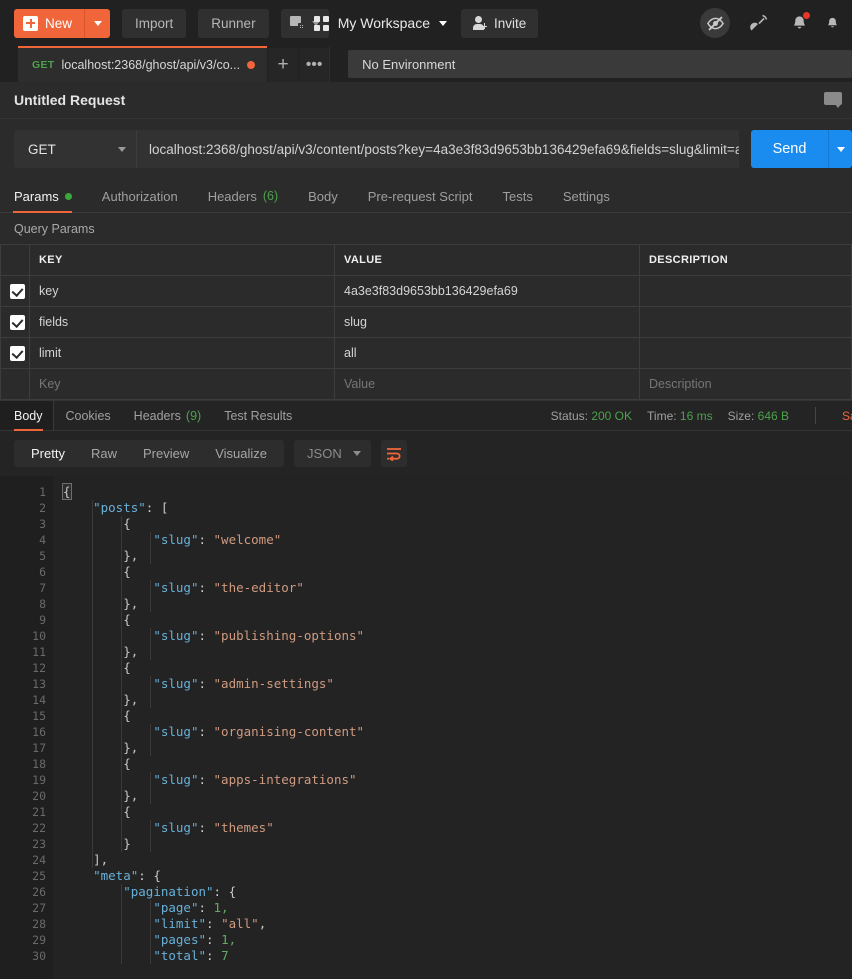 The width and height of the screenshot is (852, 979). What do you see at coordinates (452, 572) in the screenshot?
I see `code-line: {` at bounding box center [452, 572].